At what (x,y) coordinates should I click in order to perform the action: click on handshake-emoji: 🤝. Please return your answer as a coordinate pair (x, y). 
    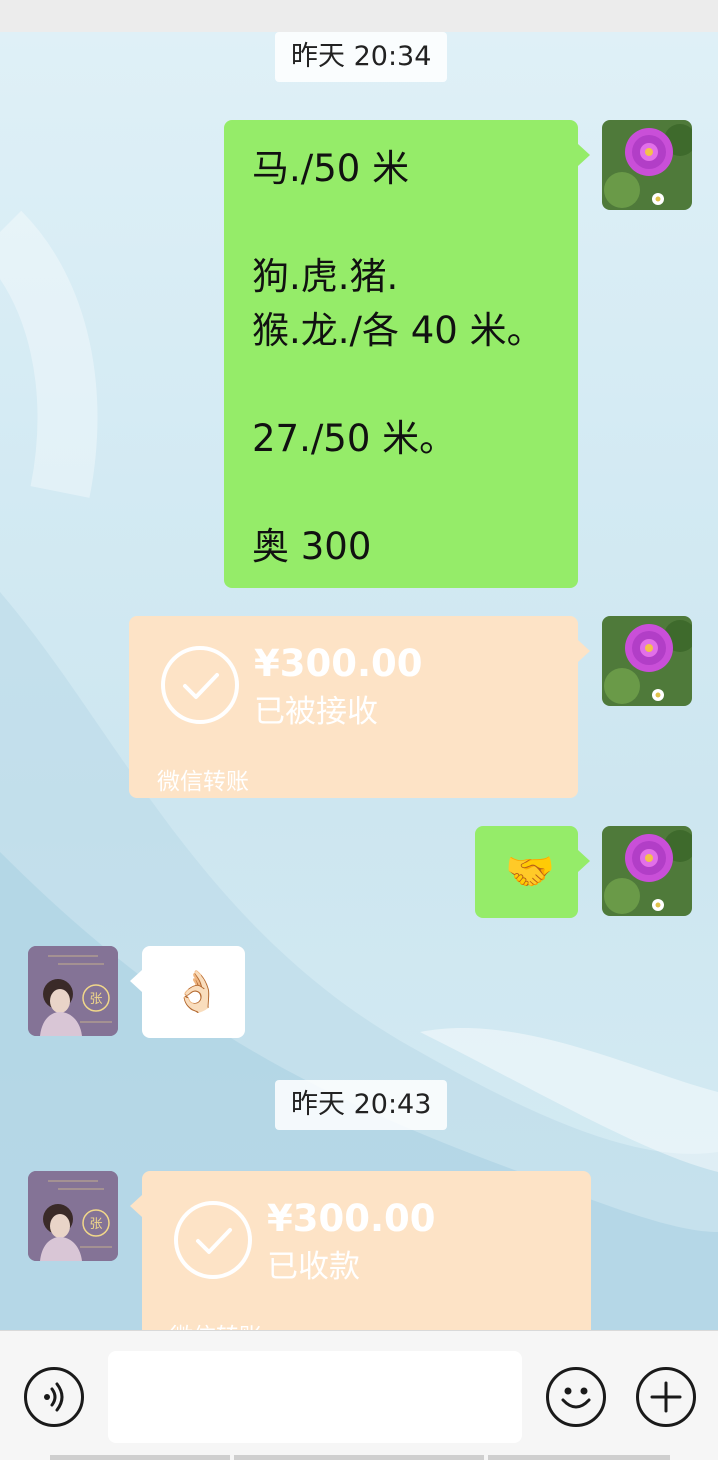
    Looking at the image, I should click on (530, 872).